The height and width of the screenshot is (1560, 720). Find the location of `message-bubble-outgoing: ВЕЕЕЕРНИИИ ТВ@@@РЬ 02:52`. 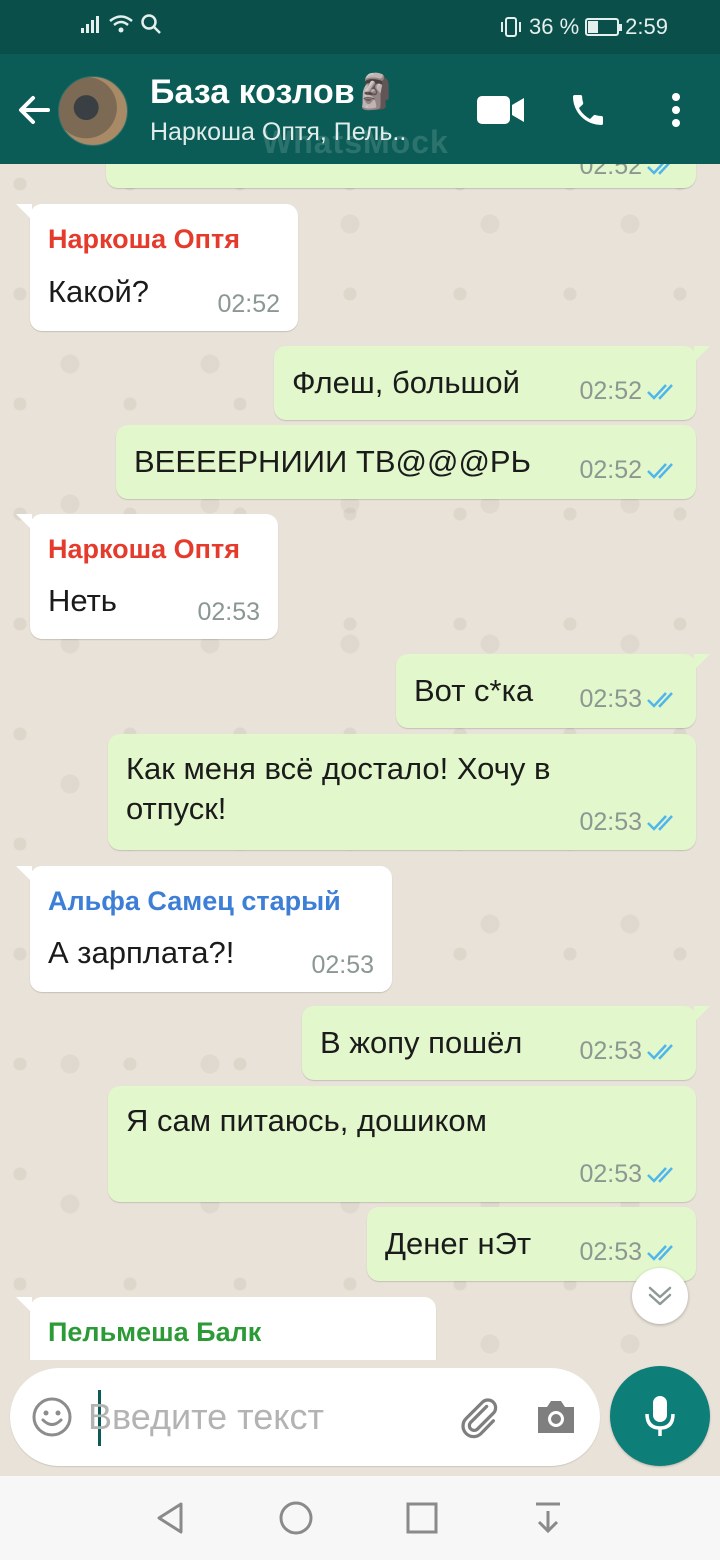

message-bubble-outgoing: ВЕЕЕЕРНИИИ ТВ@@@РЬ 02:52 is located at coordinates (406, 462).